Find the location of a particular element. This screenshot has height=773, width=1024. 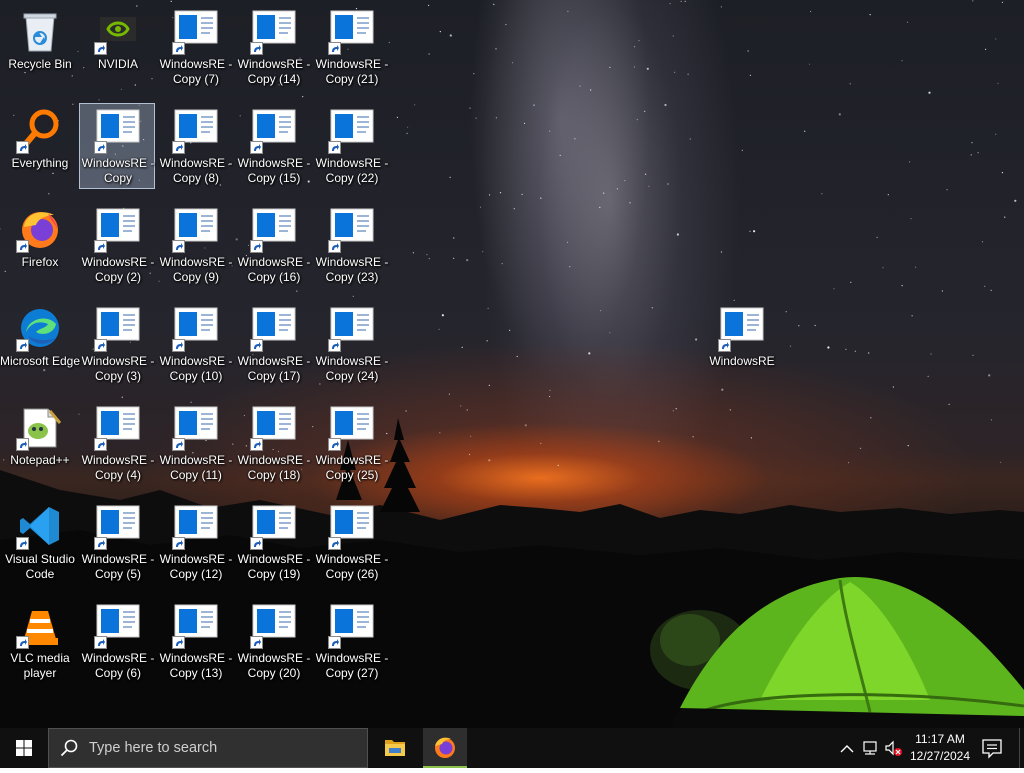

desktop-icon-everything: Everything is located at coordinates (39, 146).